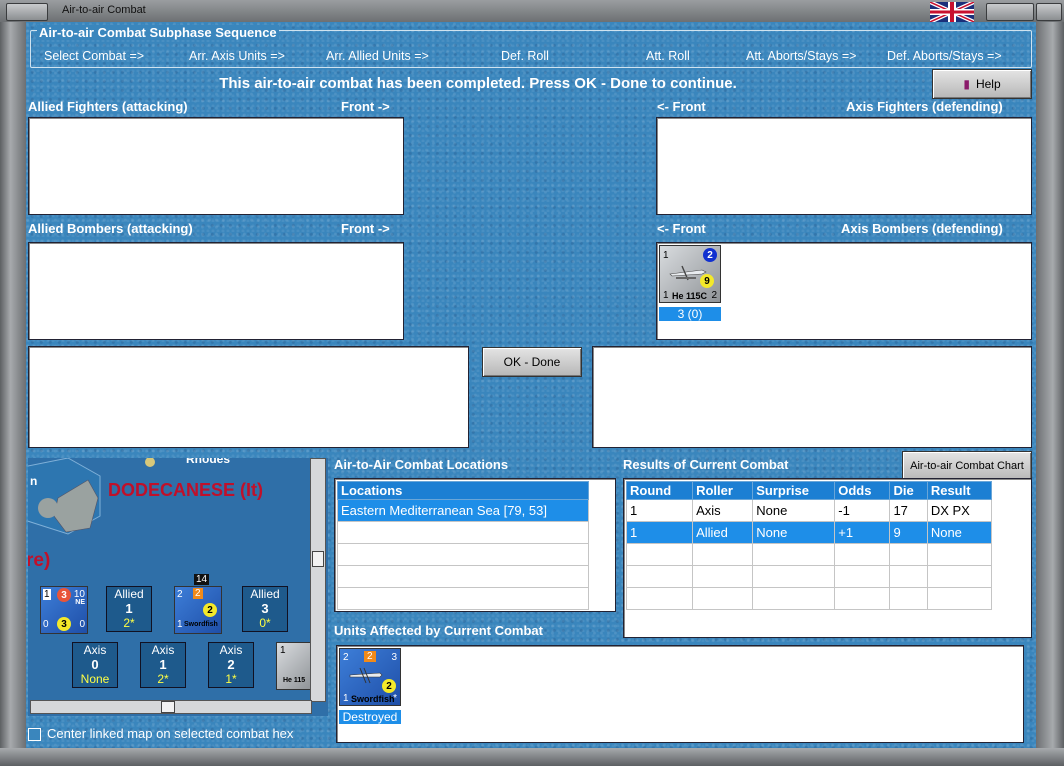 Image resolution: width=1064 pixels, height=766 pixels. I want to click on unit-circle: 2, so click(389, 686).